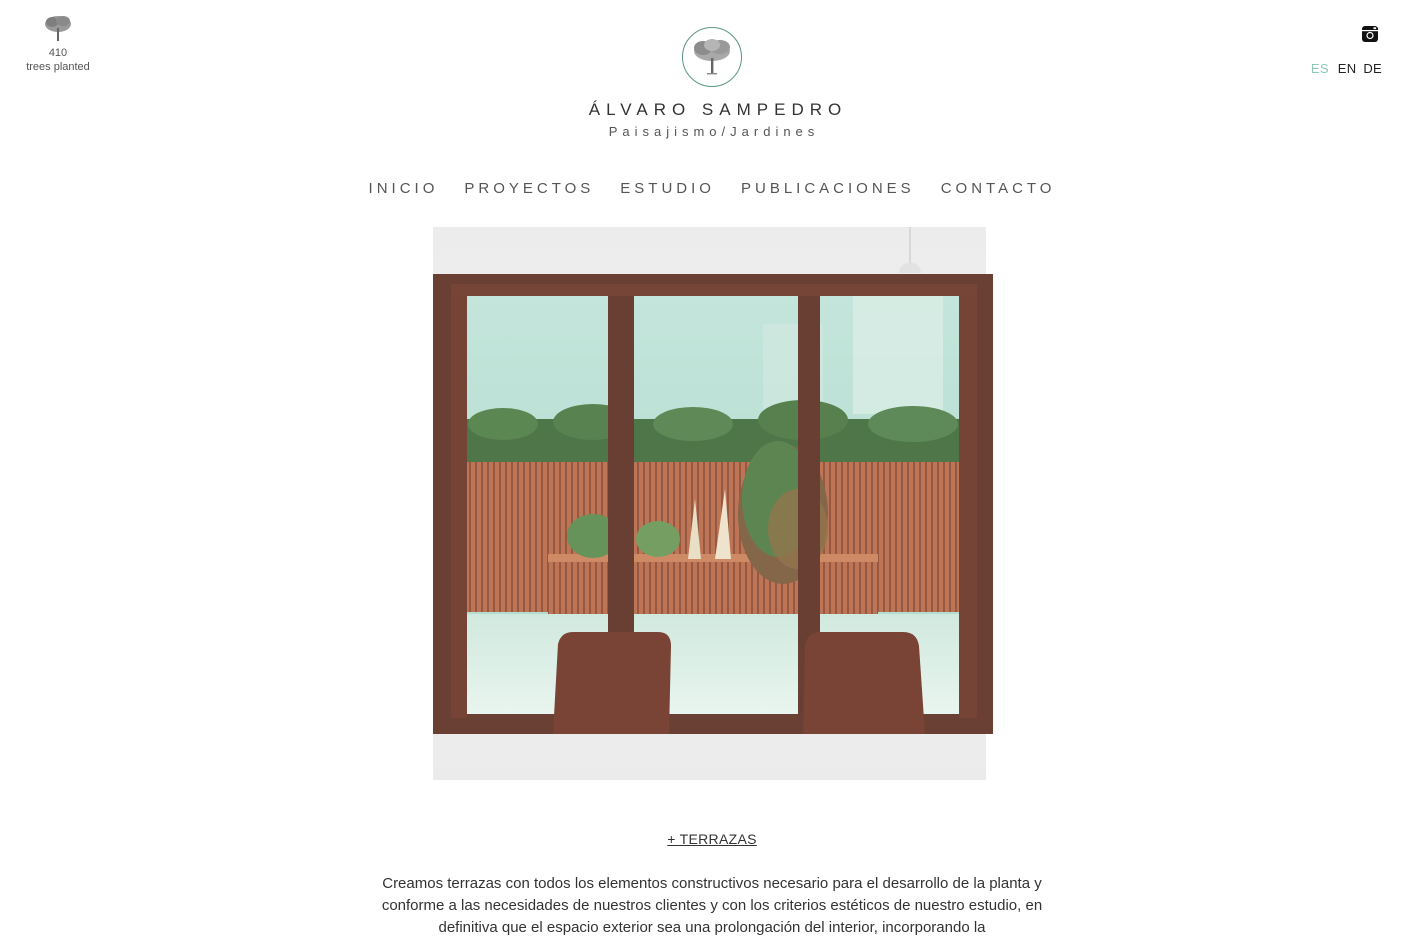 Image resolution: width=1424 pixels, height=944 pixels. Describe the element at coordinates (1372, 68) in the screenshot. I see `lang-de: DE` at that location.